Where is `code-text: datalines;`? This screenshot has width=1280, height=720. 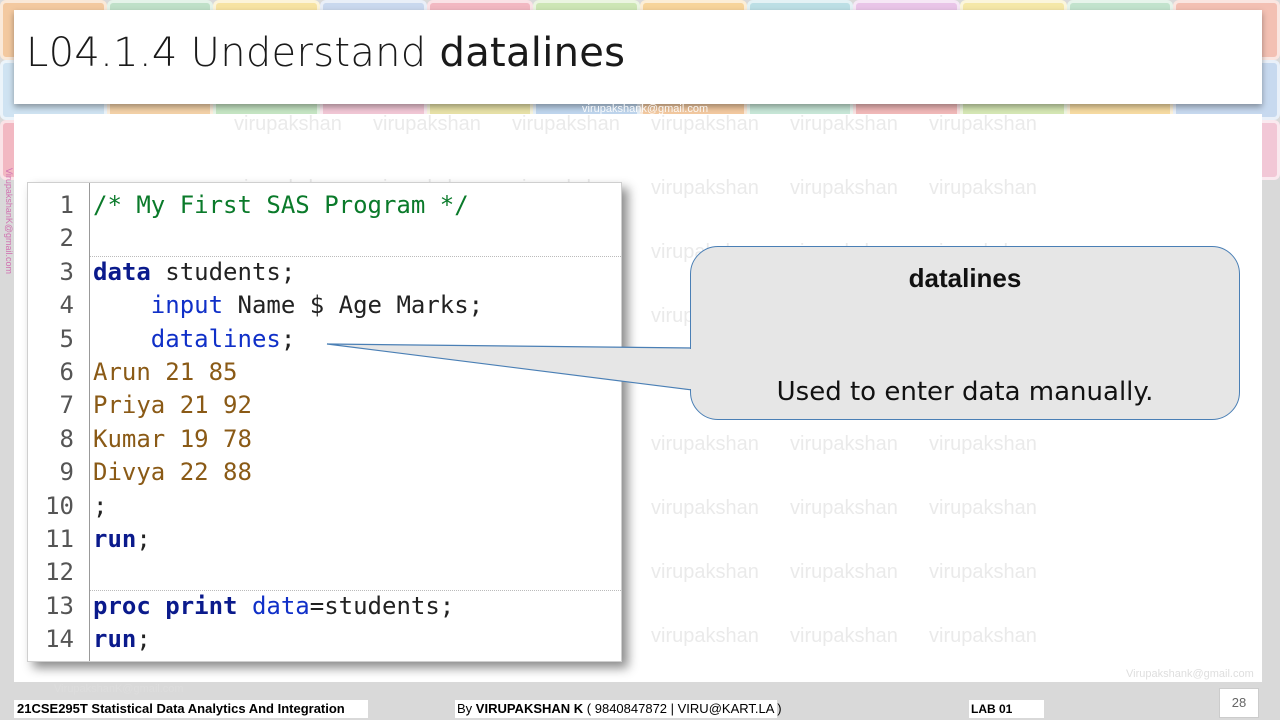
code-text: datalines; is located at coordinates (194, 339).